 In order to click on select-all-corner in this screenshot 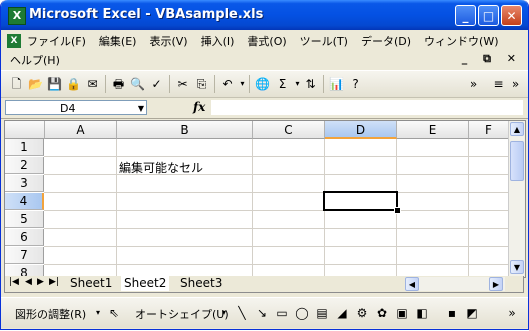, I will do `click(25, 130)`.